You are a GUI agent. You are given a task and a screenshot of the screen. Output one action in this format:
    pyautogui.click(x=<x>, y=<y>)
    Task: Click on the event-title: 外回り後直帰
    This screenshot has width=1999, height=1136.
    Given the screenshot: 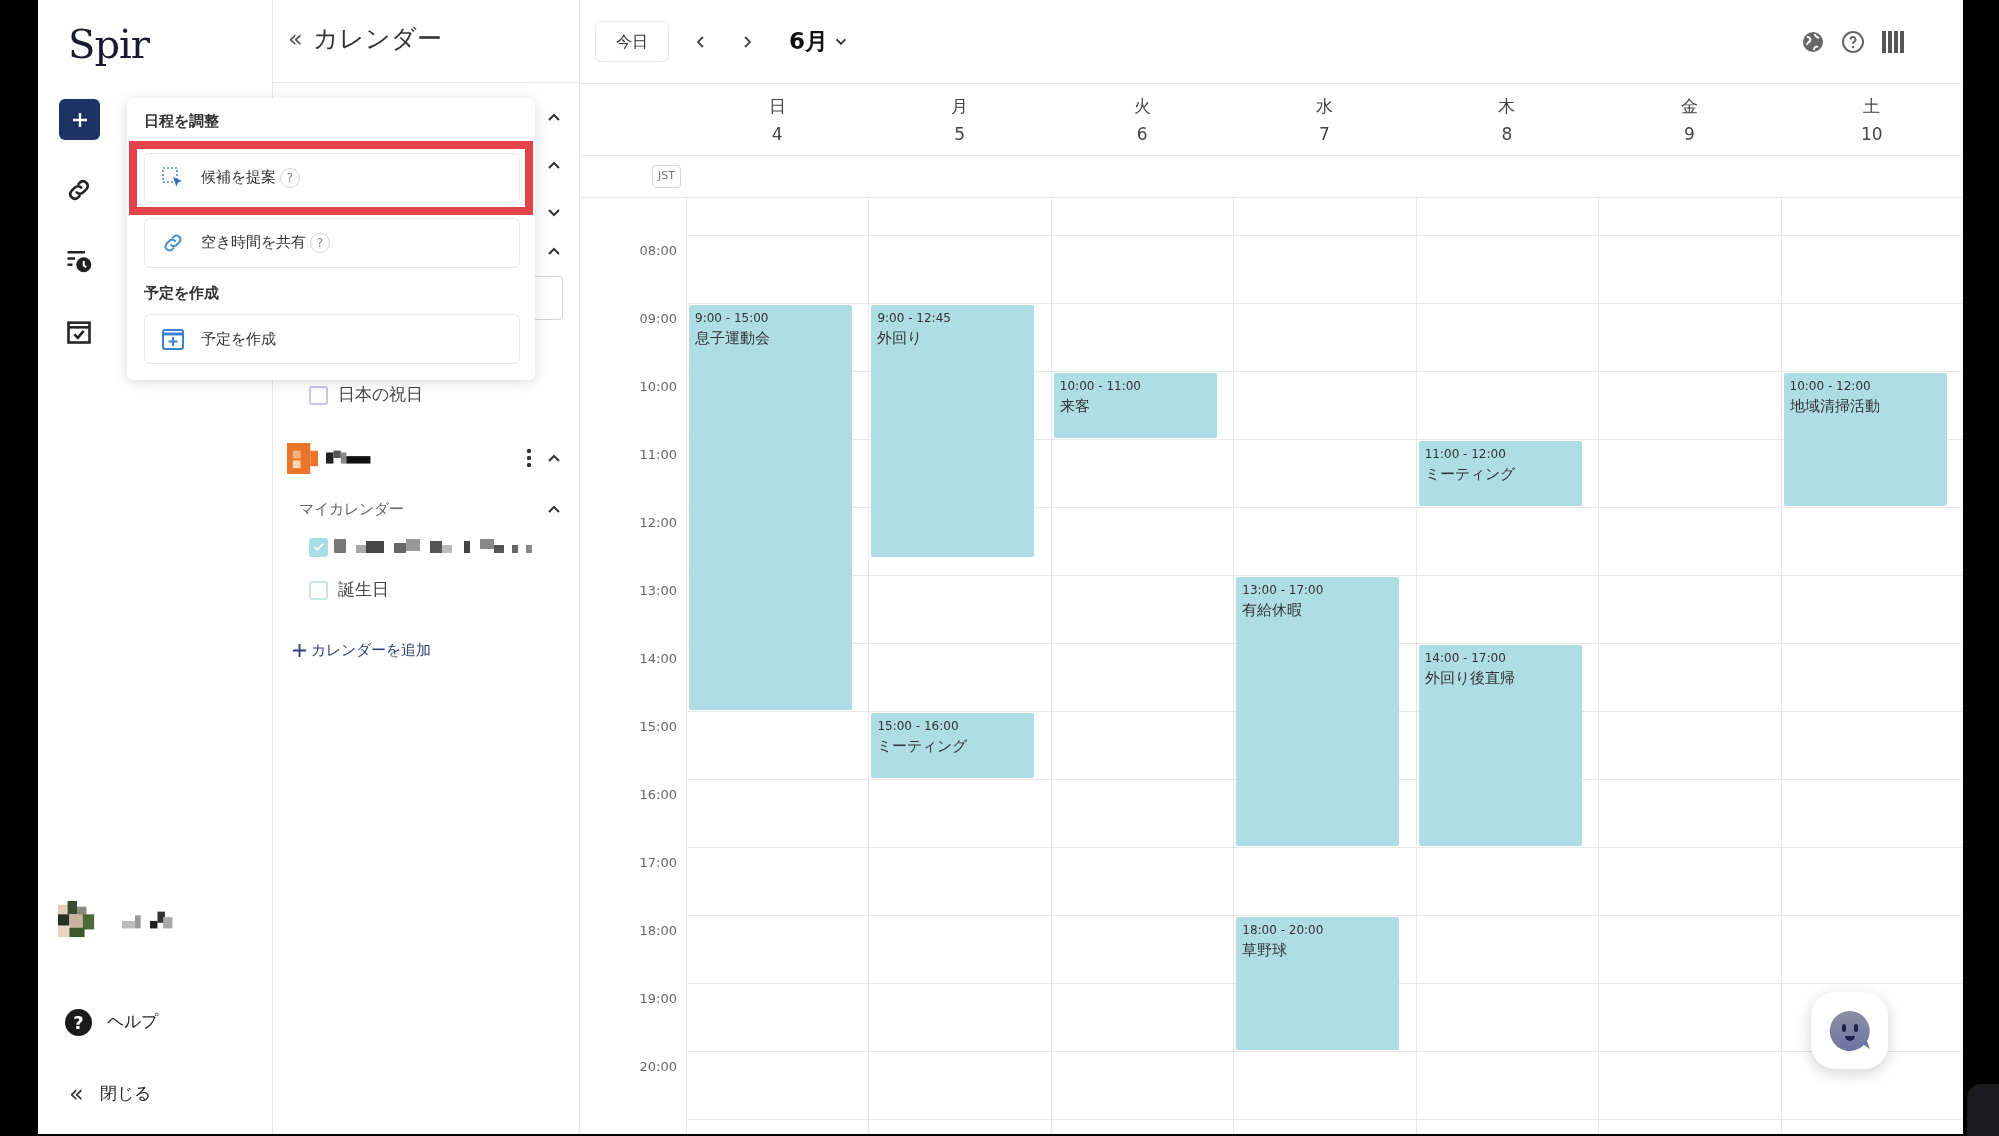 What is the action you would take?
    pyautogui.click(x=1470, y=678)
    